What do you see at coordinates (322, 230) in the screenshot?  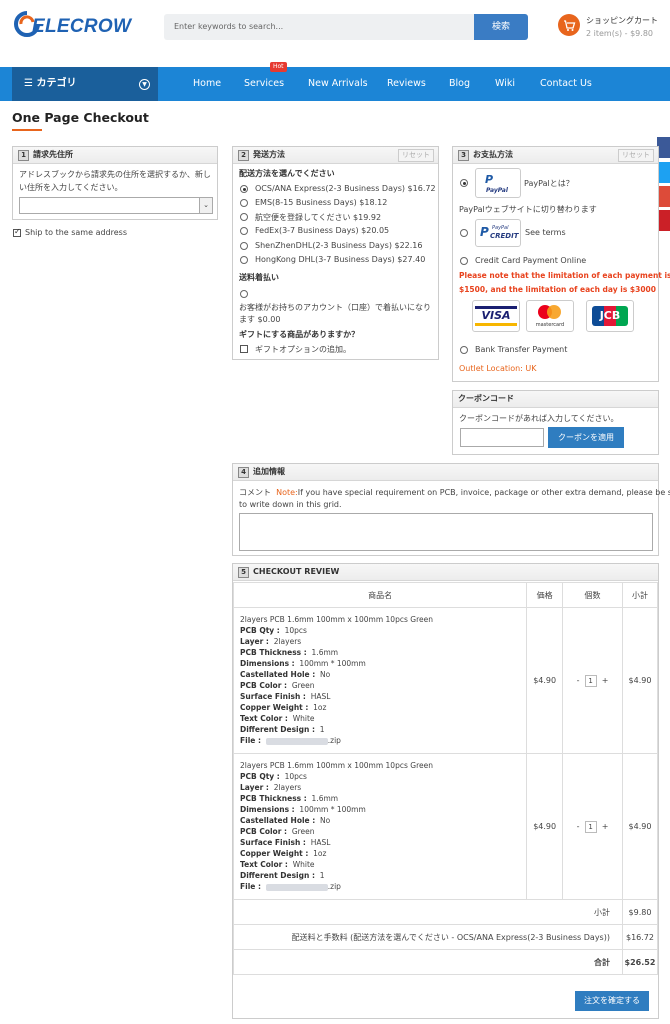 I see `shipping-option-fedex: FedEx(3-7 Business Days) $20.05` at bounding box center [322, 230].